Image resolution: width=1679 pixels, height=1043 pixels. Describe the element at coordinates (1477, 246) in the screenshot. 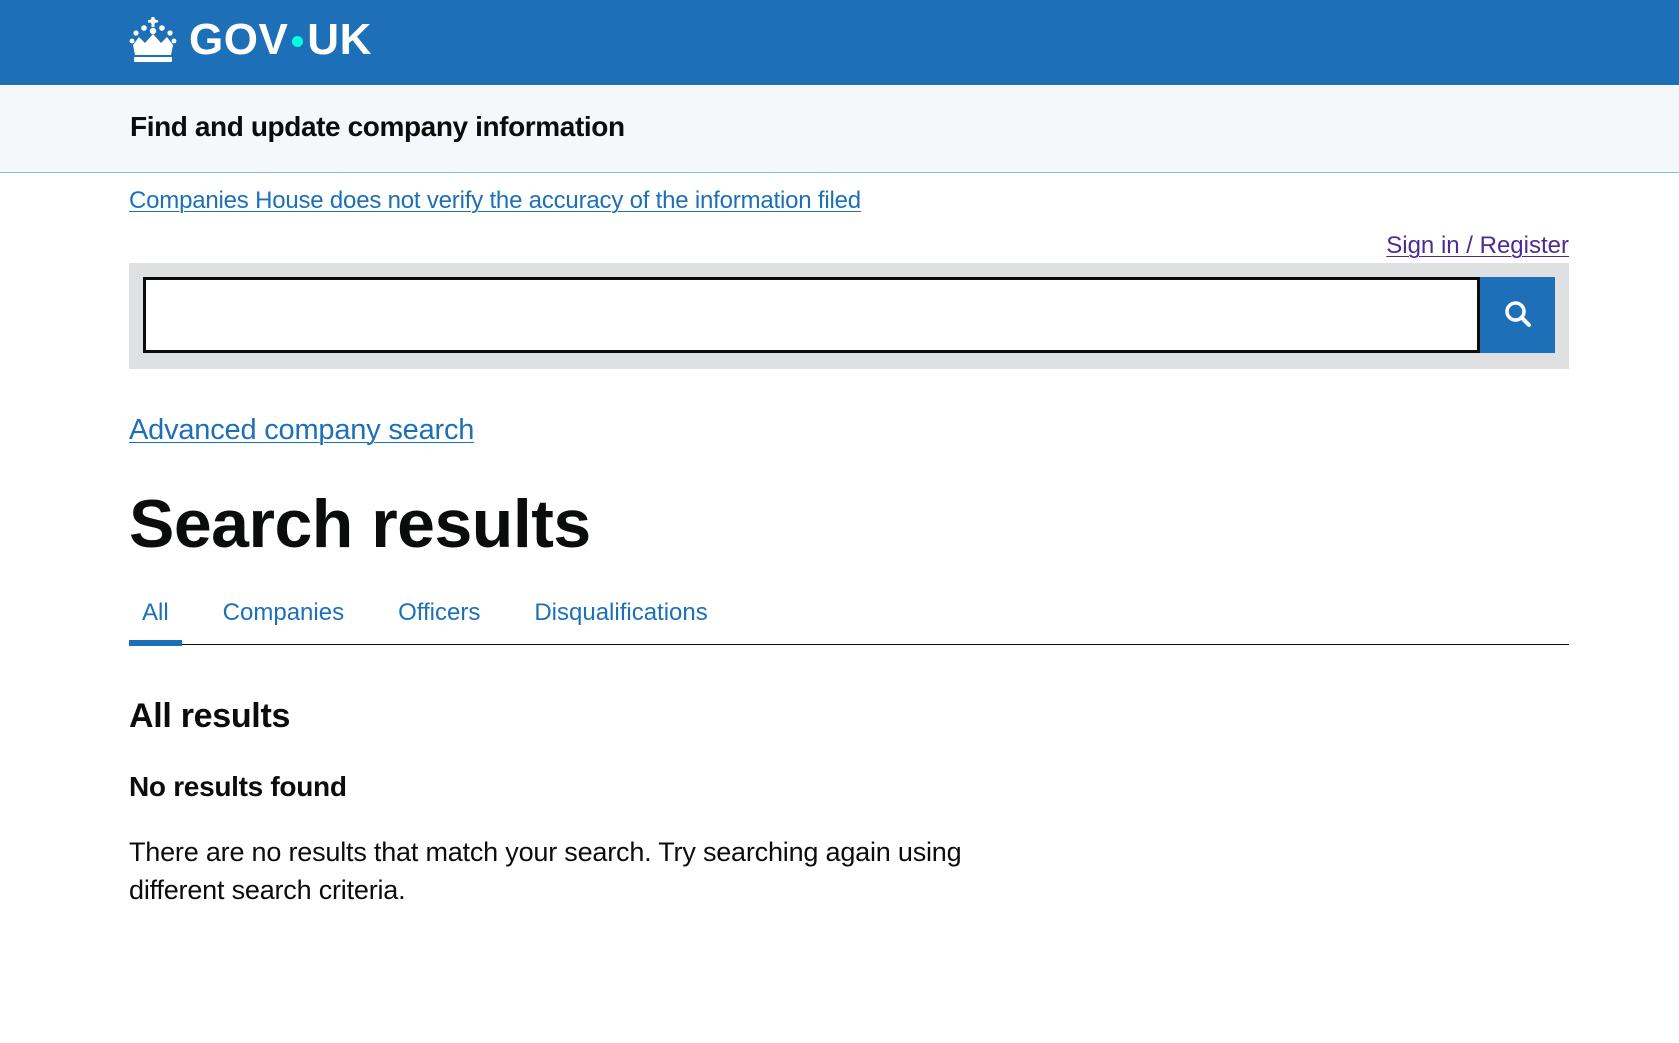

I see `sign-in-register-link: Sign in / Register` at that location.